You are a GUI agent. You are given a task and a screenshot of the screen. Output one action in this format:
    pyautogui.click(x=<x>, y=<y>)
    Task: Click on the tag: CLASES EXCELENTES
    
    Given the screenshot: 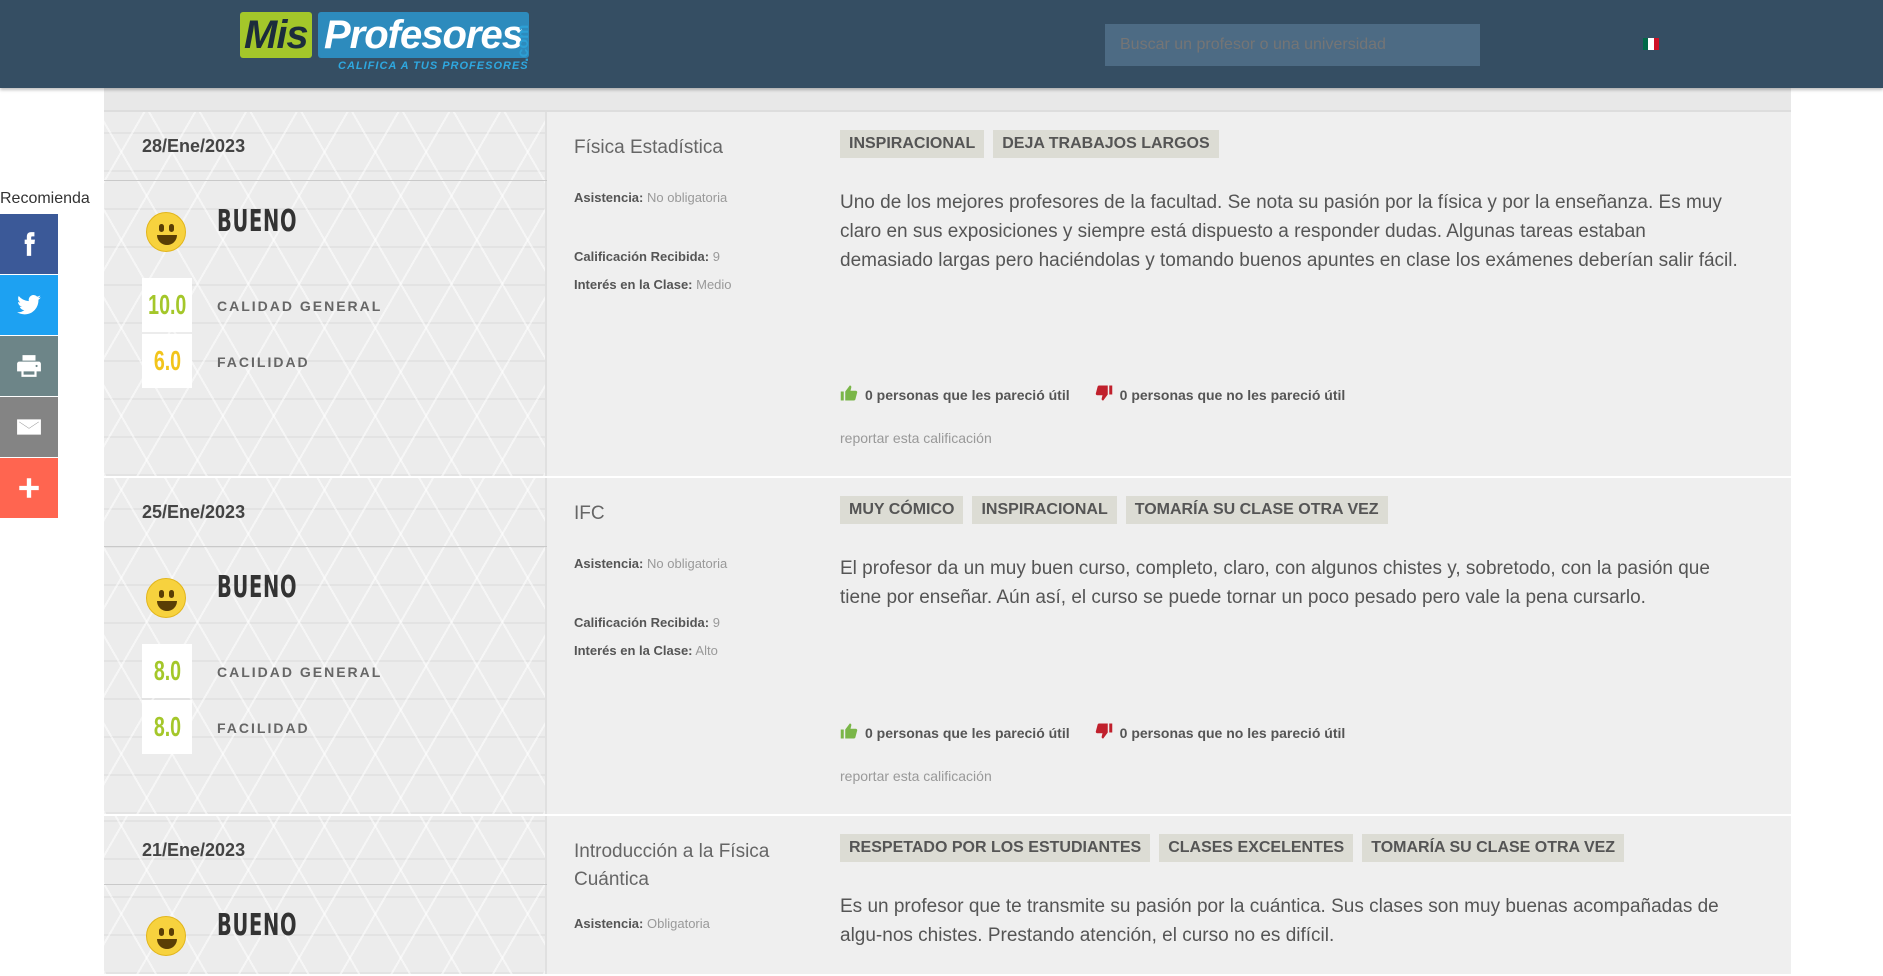 What is the action you would take?
    pyautogui.click(x=1256, y=848)
    